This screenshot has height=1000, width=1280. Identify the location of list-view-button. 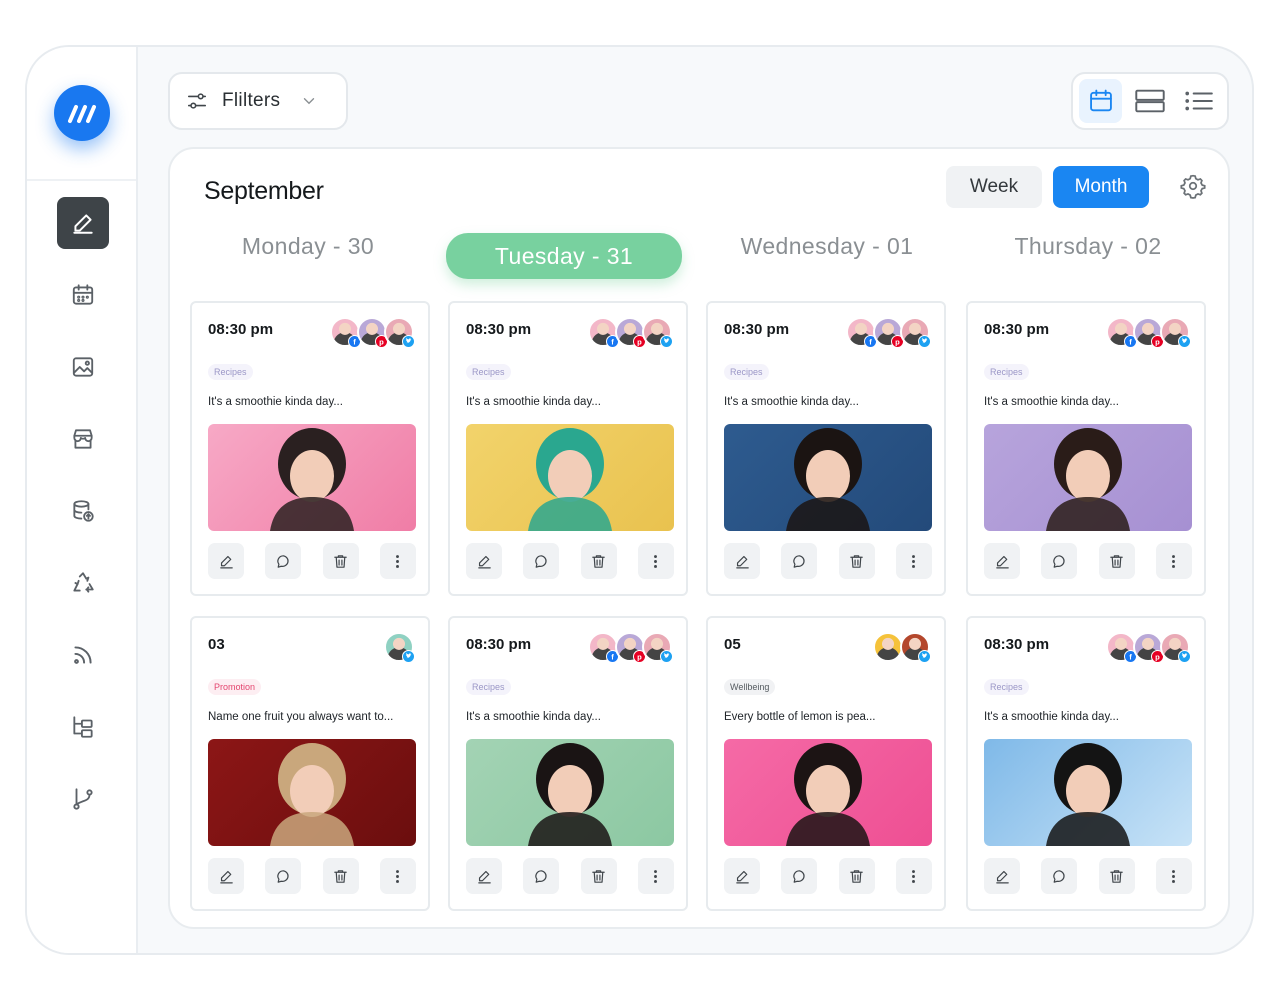
(1199, 101).